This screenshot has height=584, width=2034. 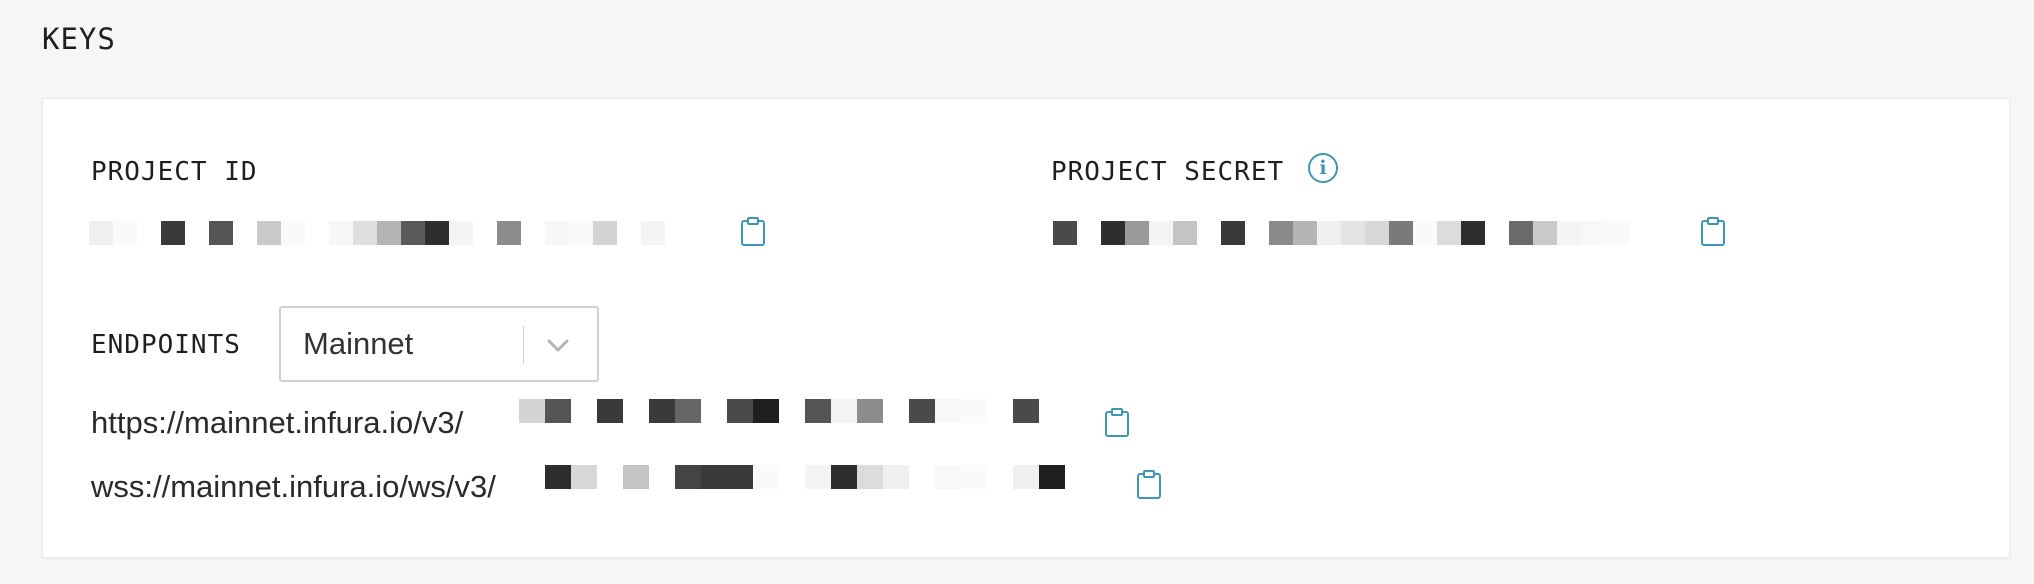 What do you see at coordinates (1117, 423) in the screenshot?
I see `copy-https-endpoint-icon` at bounding box center [1117, 423].